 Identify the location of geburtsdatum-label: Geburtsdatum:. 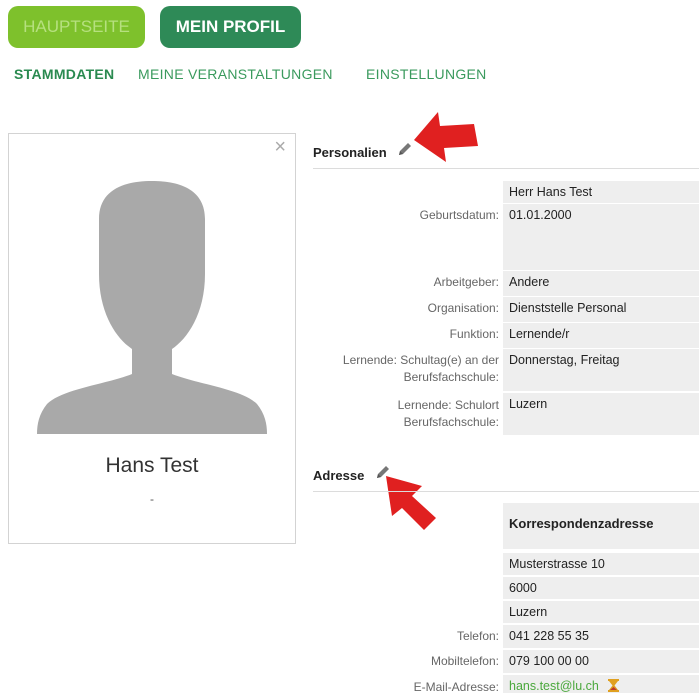
(459, 215).